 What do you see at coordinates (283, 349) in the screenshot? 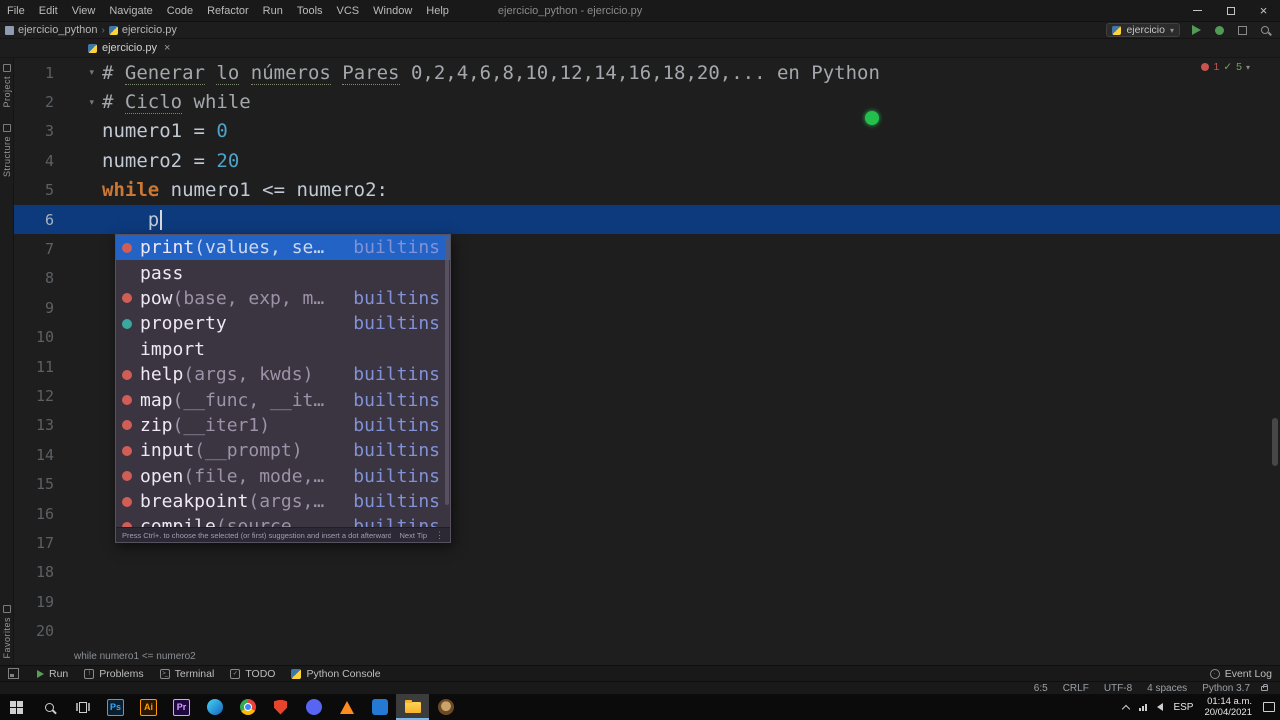
I see `completion-item-import: import` at bounding box center [283, 349].